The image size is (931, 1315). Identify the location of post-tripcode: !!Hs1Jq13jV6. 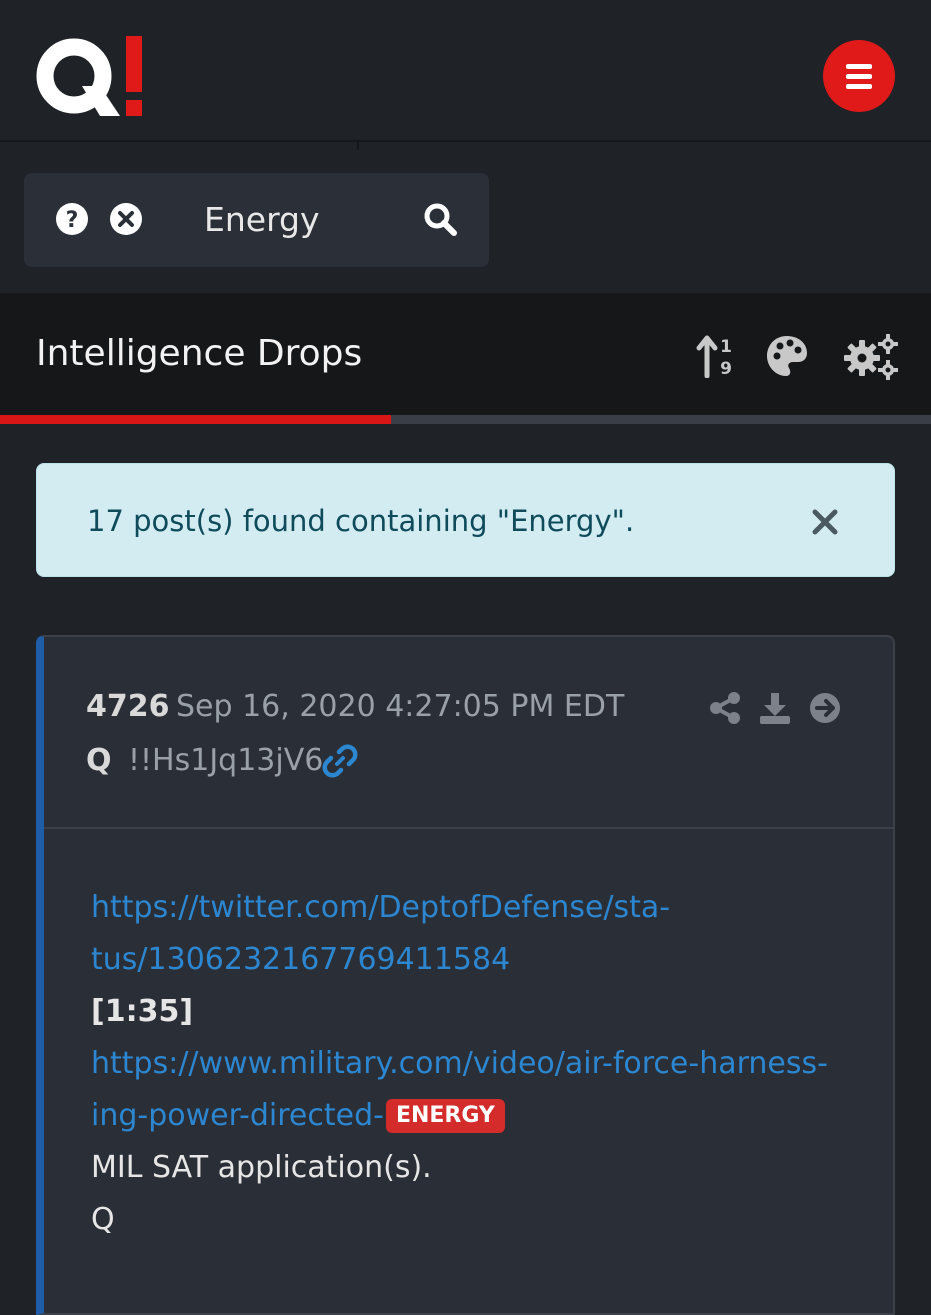
(226, 760).